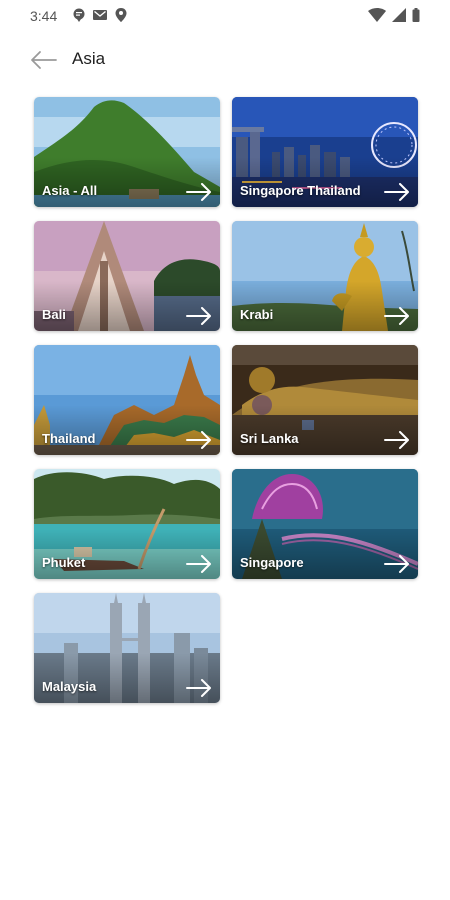  What do you see at coordinates (257, 314) in the screenshot?
I see `card-label: Krabi` at bounding box center [257, 314].